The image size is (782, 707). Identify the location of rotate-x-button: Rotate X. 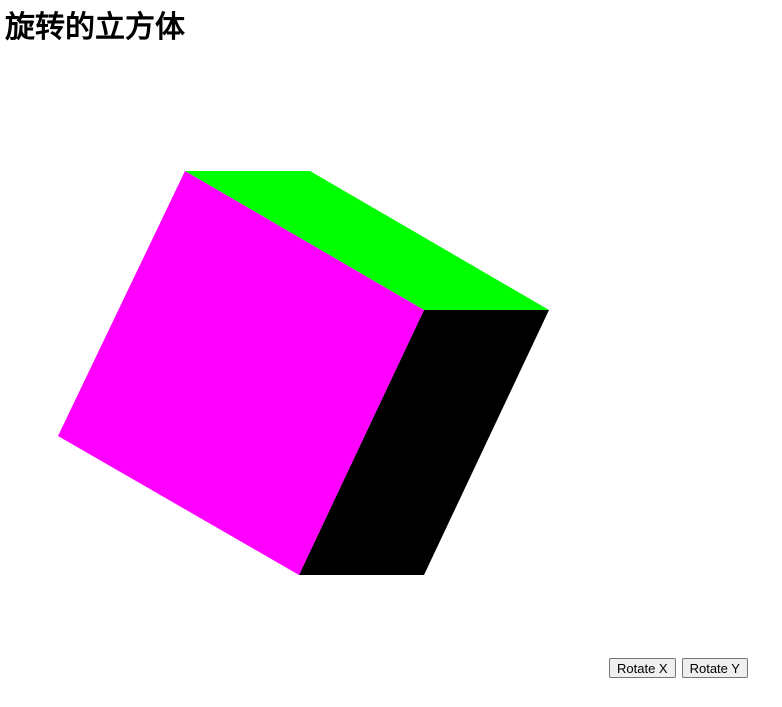
(642, 668).